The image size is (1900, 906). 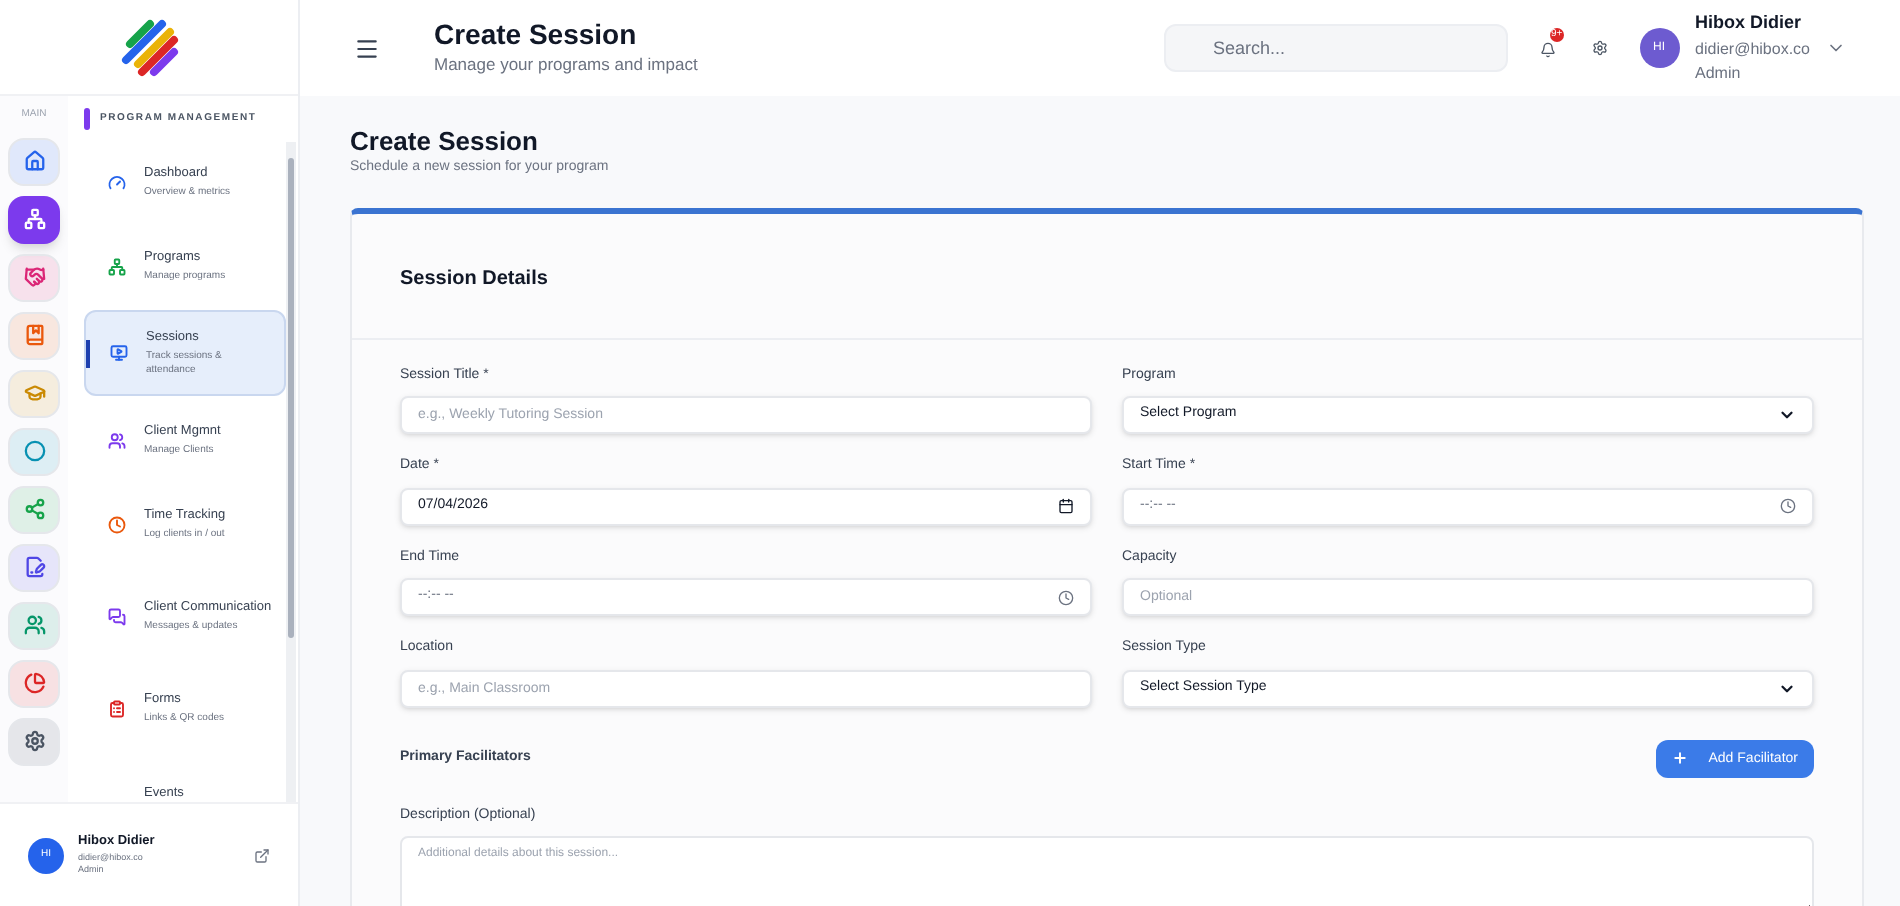 I want to click on settings-icon, so click(x=1599, y=48).